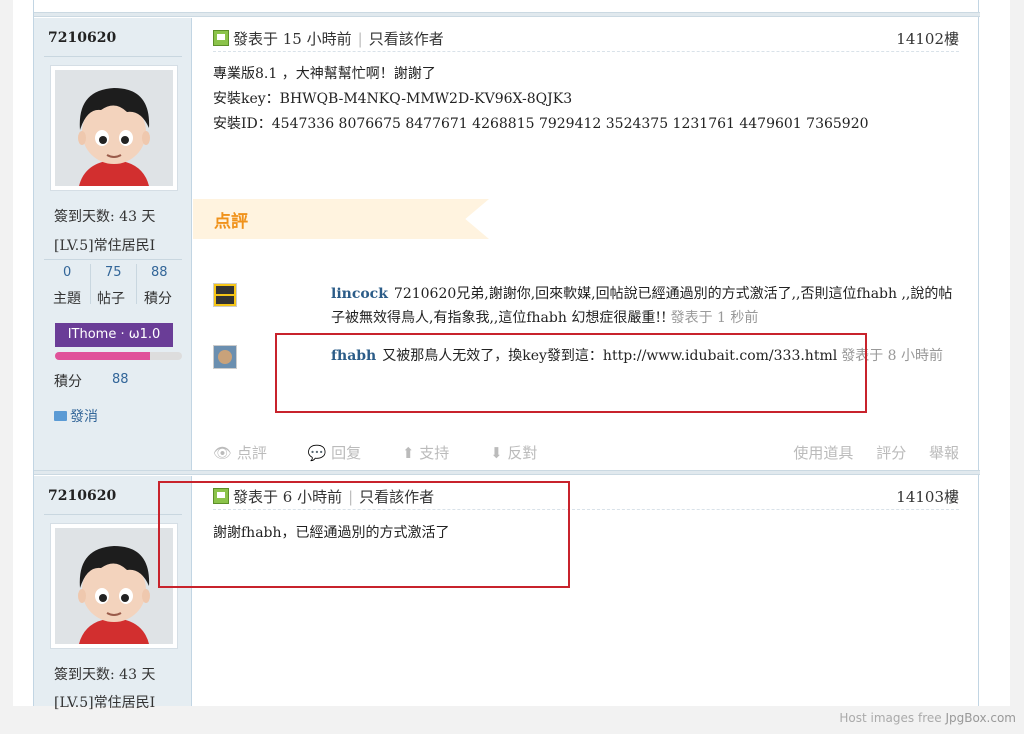 The width and height of the screenshot is (1024, 734). Describe the element at coordinates (586, 454) in the screenshot. I see `post1-action-bar: 👁 点評 💬 回复 ⬆ 支持 ⬇ 反對 使用道具 評分 舉報` at that location.